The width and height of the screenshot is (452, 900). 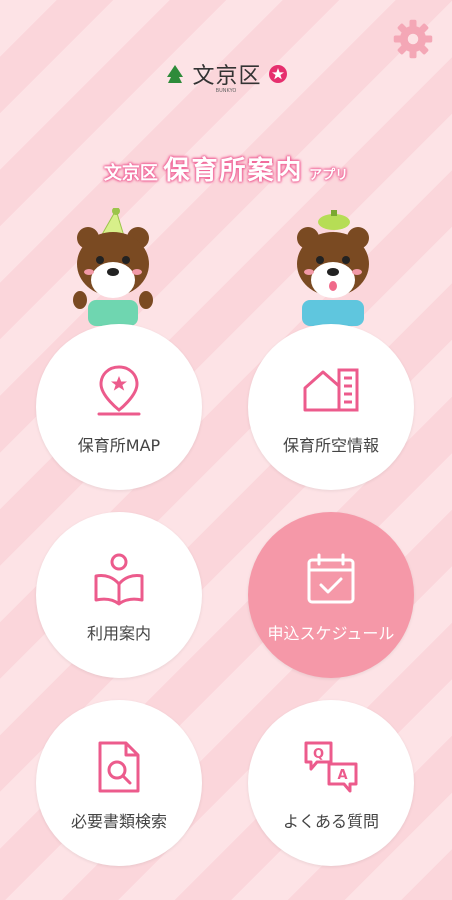 I want to click on ward-subtitle: BUNKYO, so click(x=226, y=91).